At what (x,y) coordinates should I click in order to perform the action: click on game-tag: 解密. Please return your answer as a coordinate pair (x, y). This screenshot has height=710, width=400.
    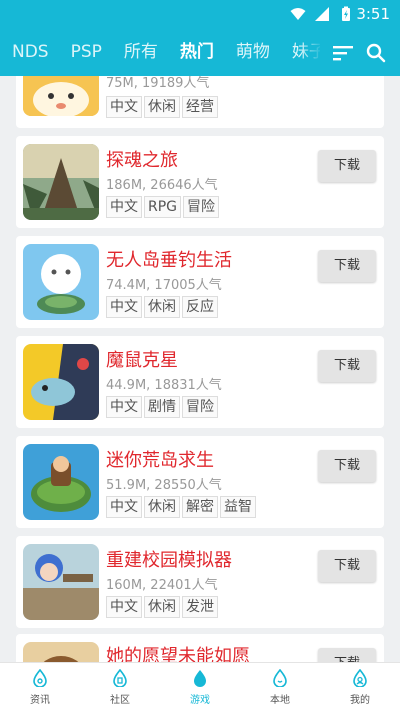
    Looking at the image, I should click on (200, 507).